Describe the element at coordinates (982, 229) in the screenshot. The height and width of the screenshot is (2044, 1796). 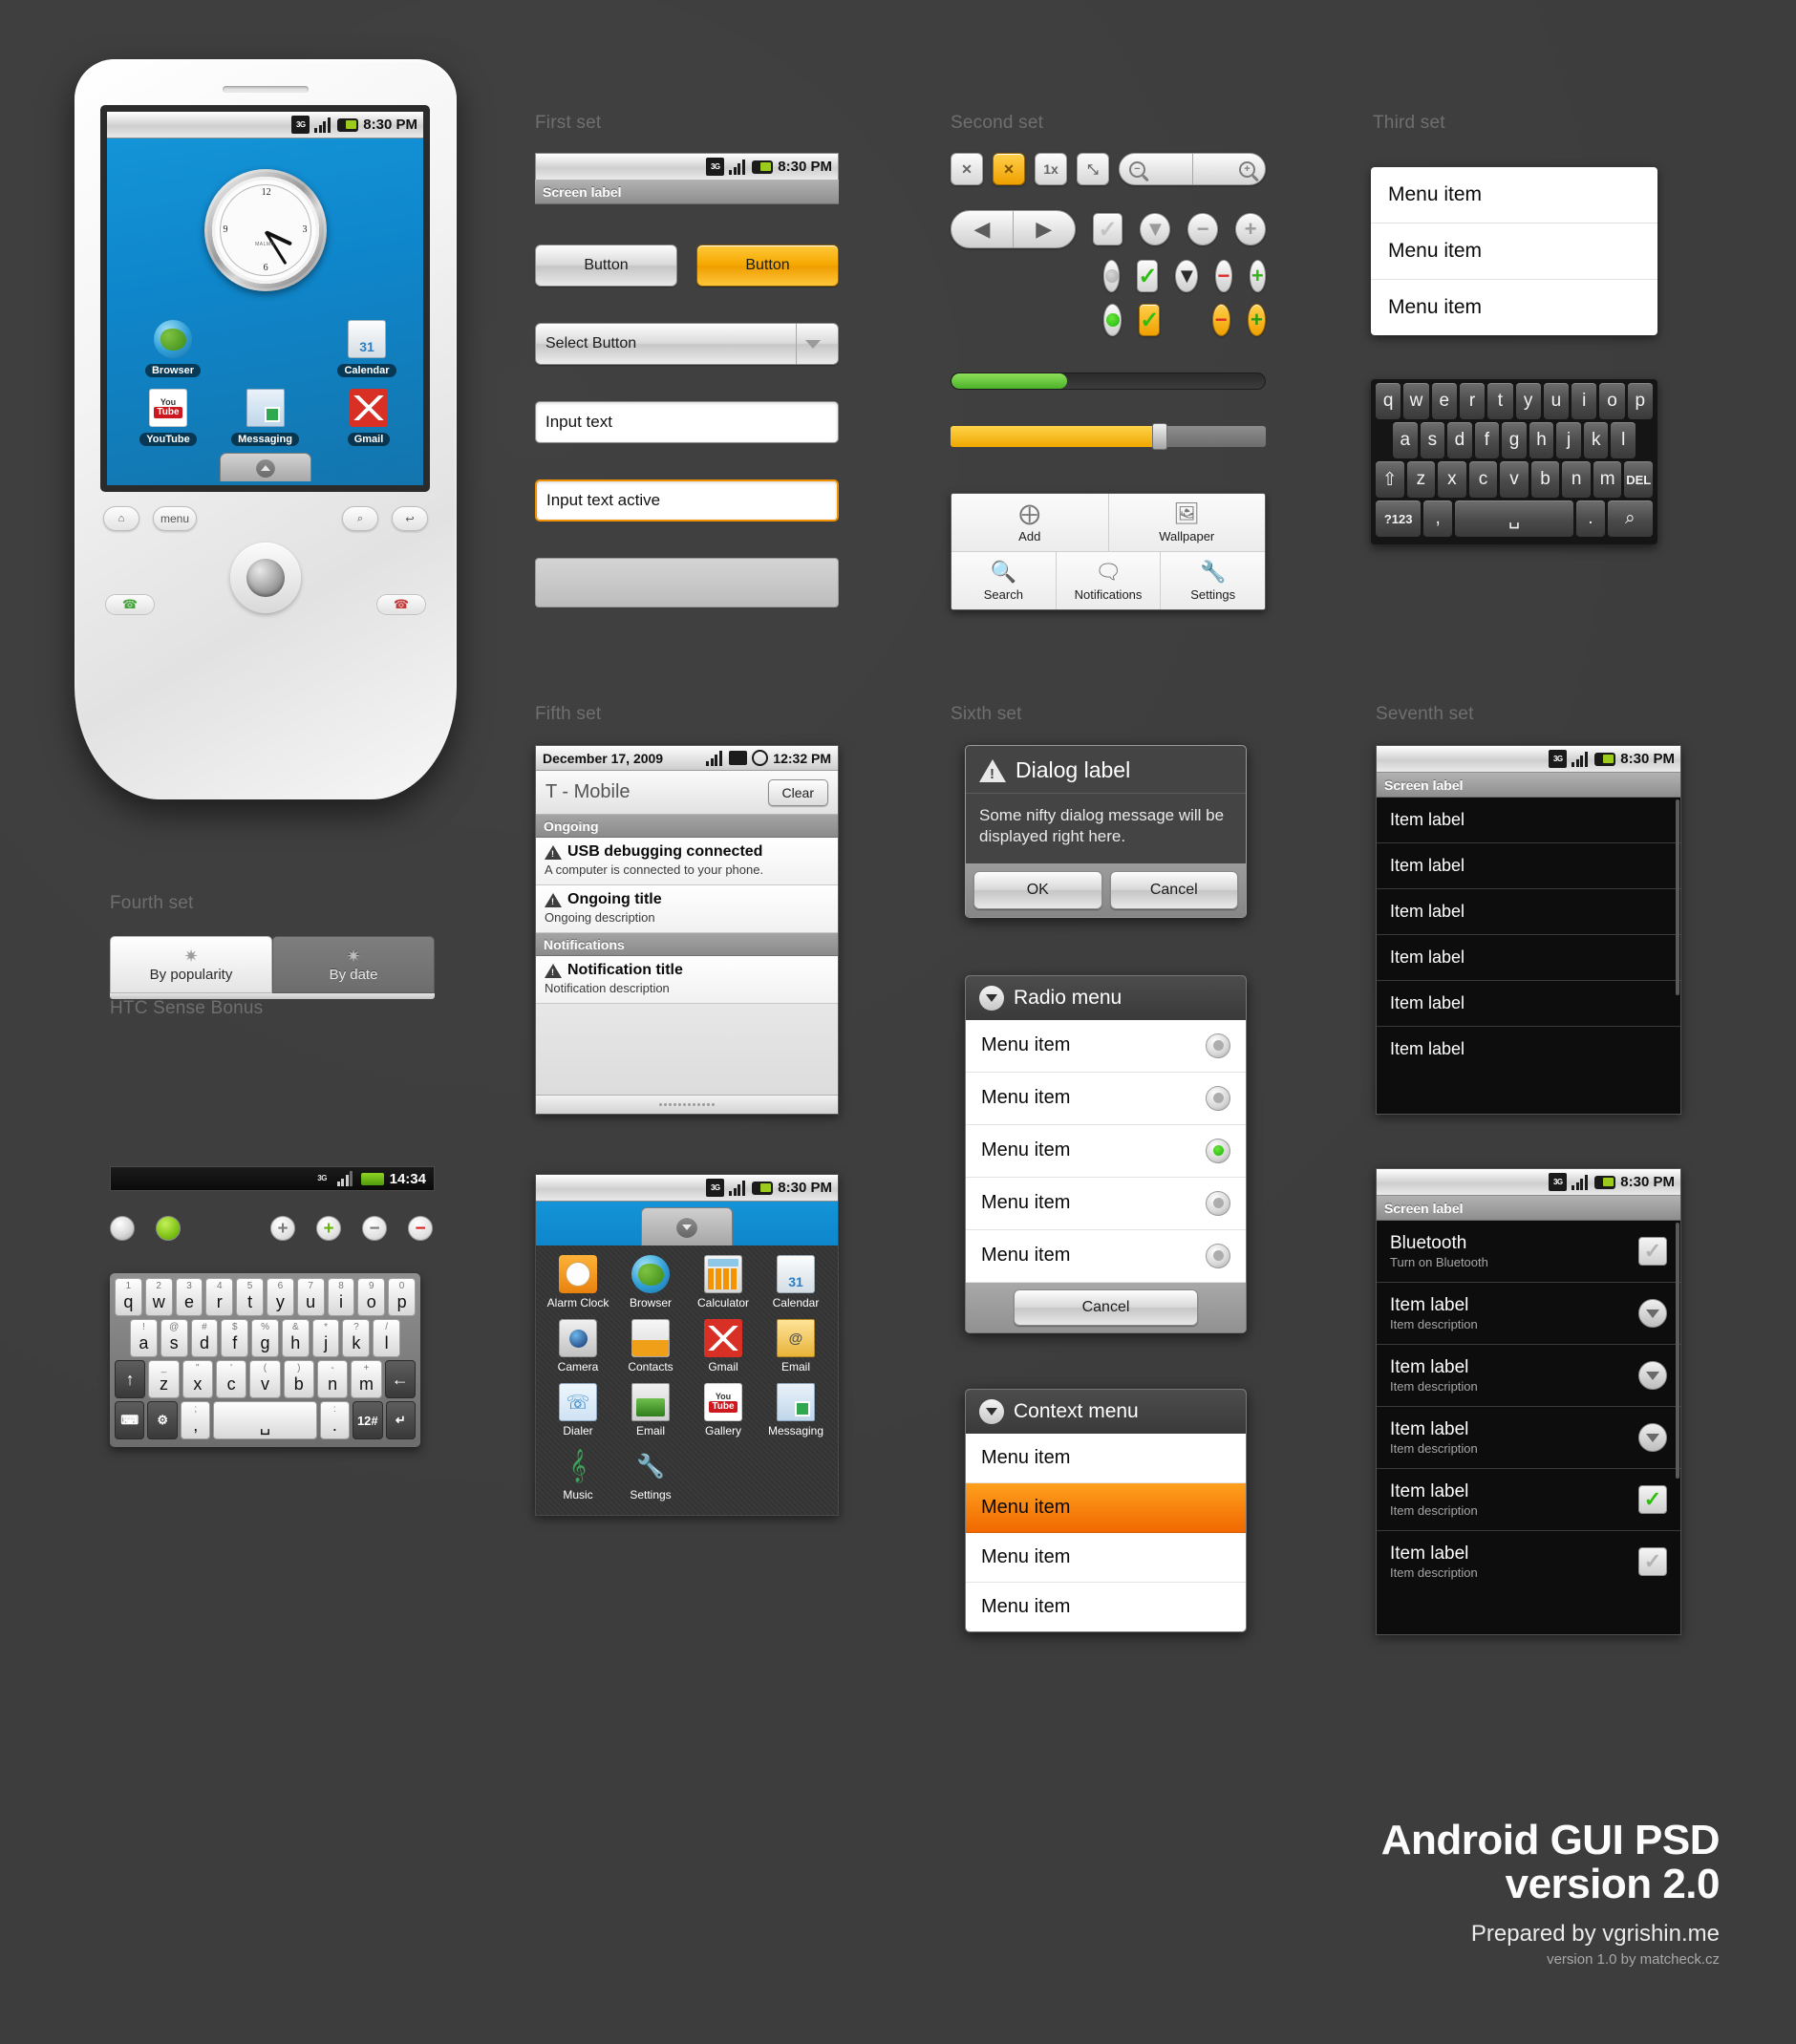
I see `nav-back-button: ◀` at that location.